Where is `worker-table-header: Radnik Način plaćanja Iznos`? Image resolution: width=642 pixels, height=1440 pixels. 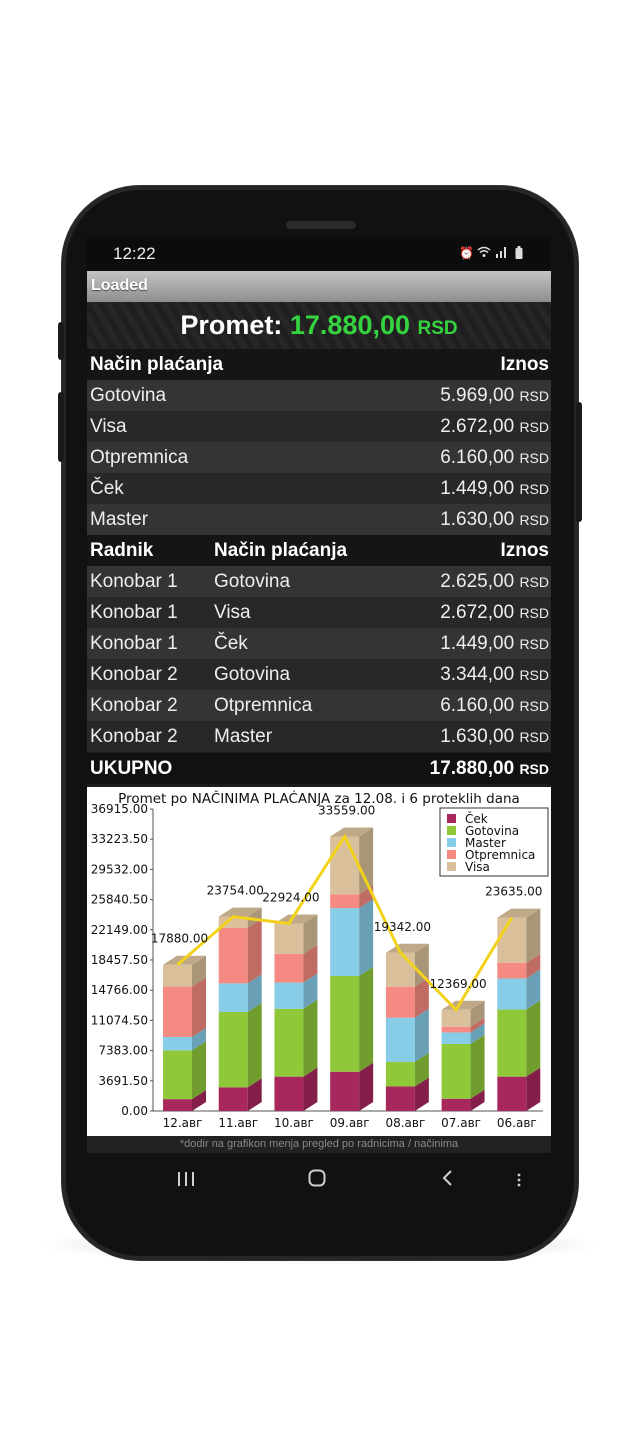
worker-table-header: Radnik Način plaćanja Iznos is located at coordinates (319, 550).